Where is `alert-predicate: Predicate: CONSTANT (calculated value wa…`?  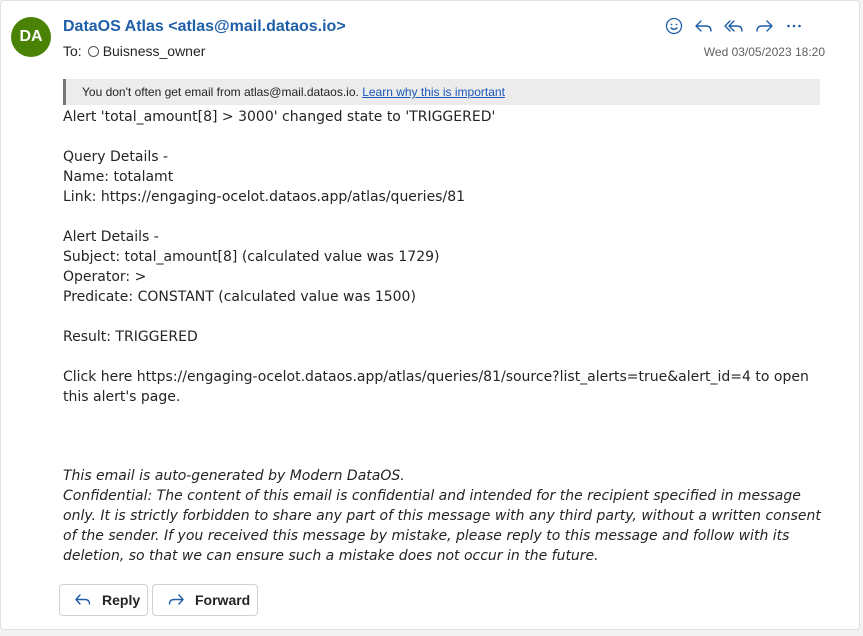 alert-predicate: Predicate: CONSTANT (calculated value wa… is located at coordinates (239, 297).